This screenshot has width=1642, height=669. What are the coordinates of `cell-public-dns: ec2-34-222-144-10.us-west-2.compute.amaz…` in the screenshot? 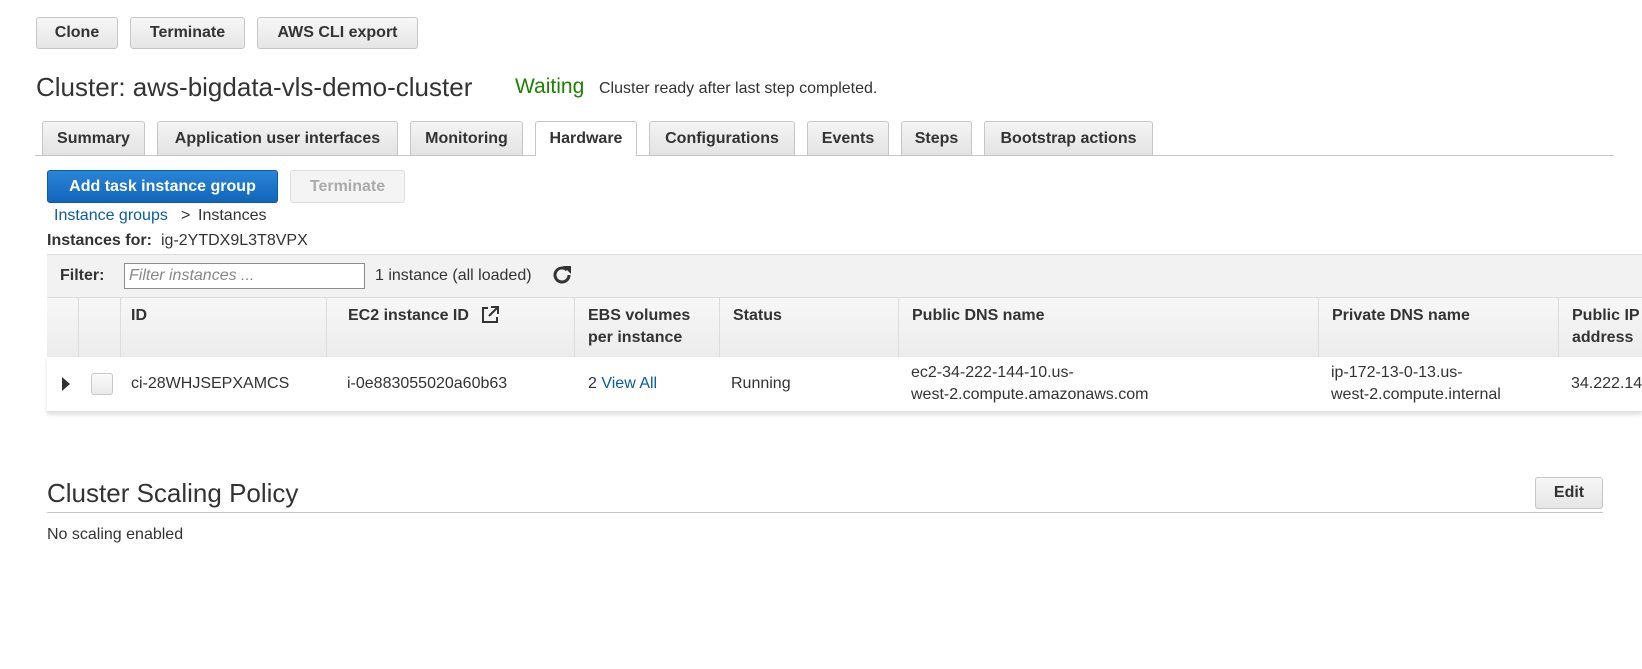 It's located at (1030, 383).